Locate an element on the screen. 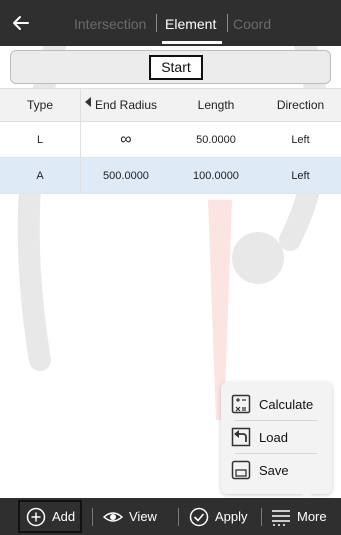  add-button: Add is located at coordinates (50, 516).